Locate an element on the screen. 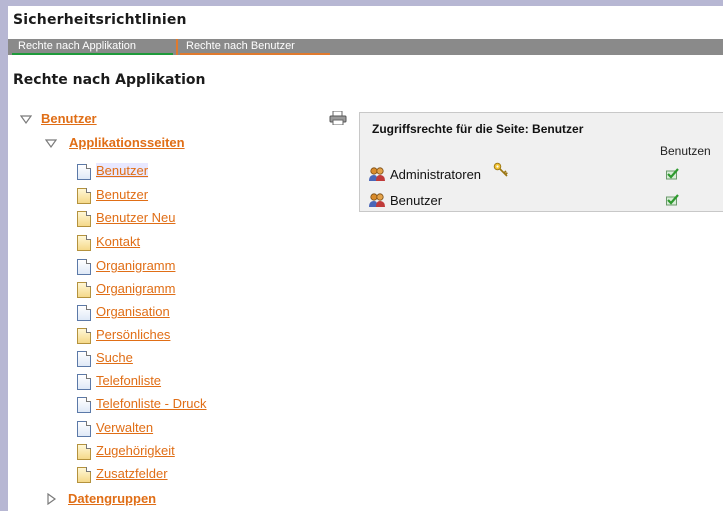 The width and height of the screenshot is (723, 511). window-frame-top is located at coordinates (361, 3).